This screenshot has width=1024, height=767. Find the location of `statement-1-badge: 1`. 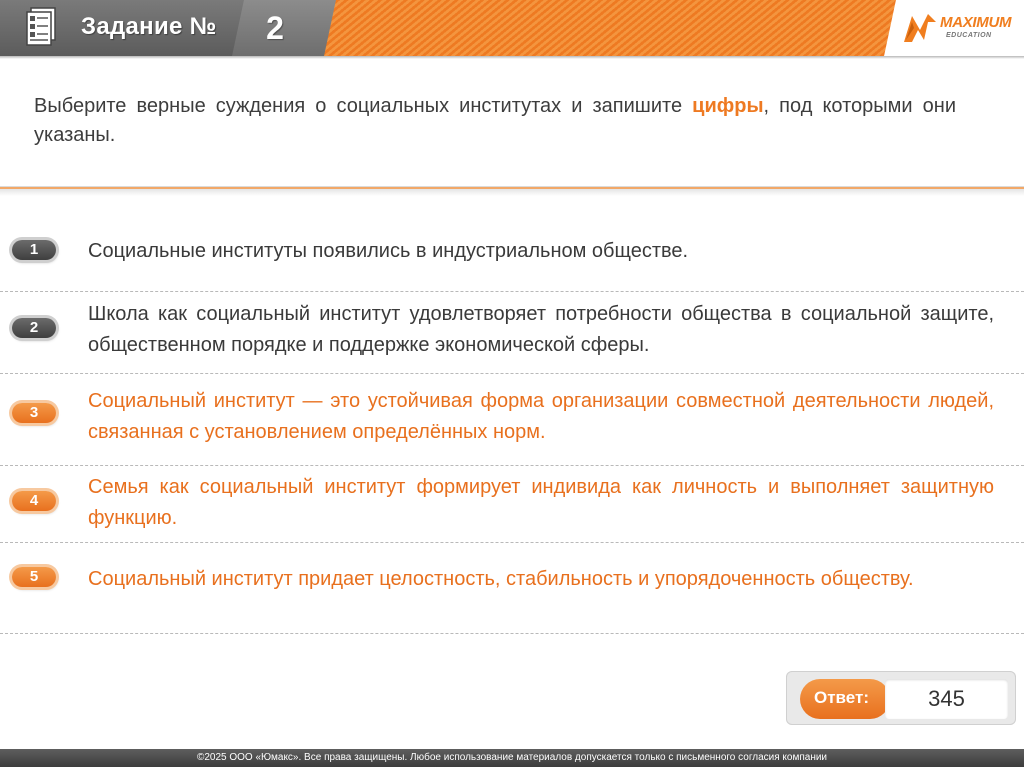

statement-1-badge: 1 is located at coordinates (34, 250).